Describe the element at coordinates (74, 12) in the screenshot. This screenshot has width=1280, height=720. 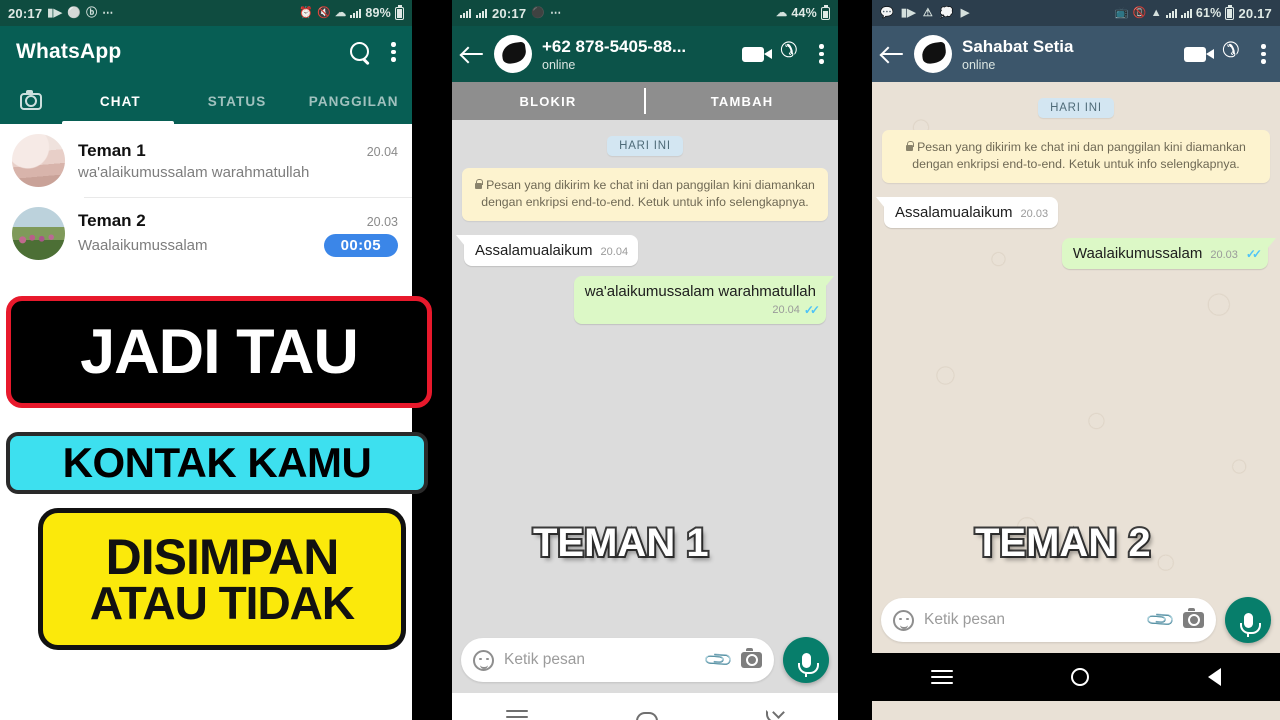
I see `whatsapp-icon: ⚪` at that location.